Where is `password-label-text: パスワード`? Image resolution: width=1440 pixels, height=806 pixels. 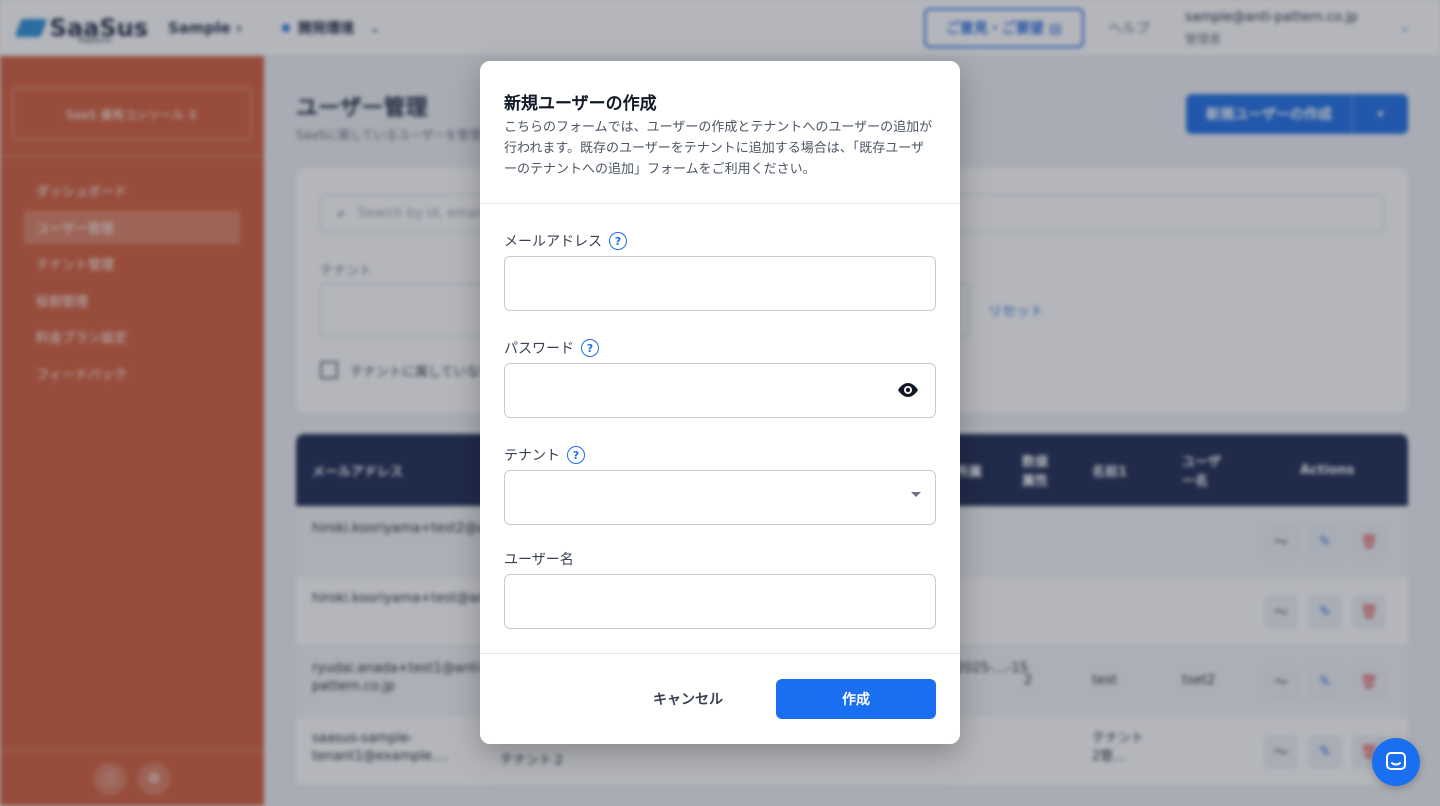
password-label-text: パスワード is located at coordinates (539, 349).